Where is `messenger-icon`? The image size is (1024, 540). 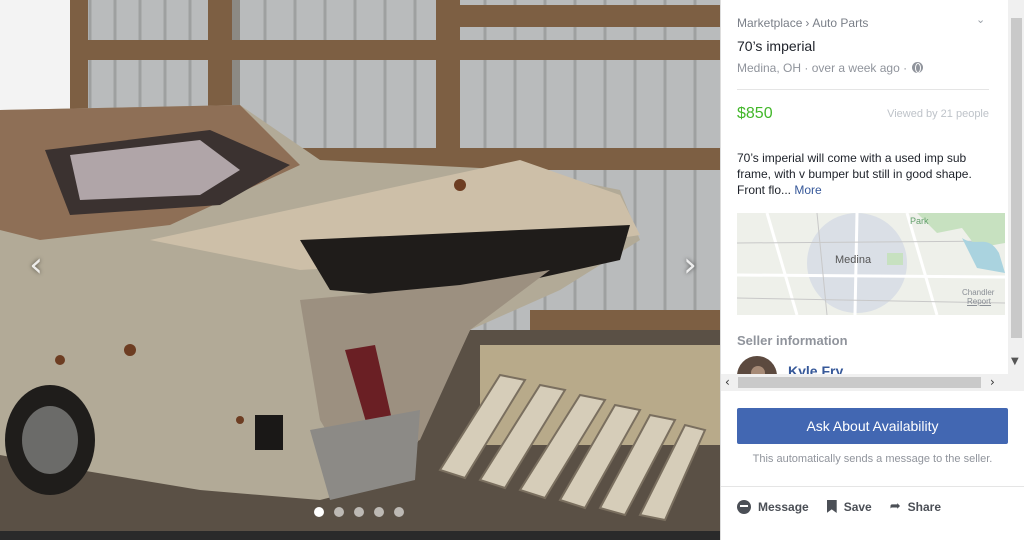 messenger-icon is located at coordinates (744, 506).